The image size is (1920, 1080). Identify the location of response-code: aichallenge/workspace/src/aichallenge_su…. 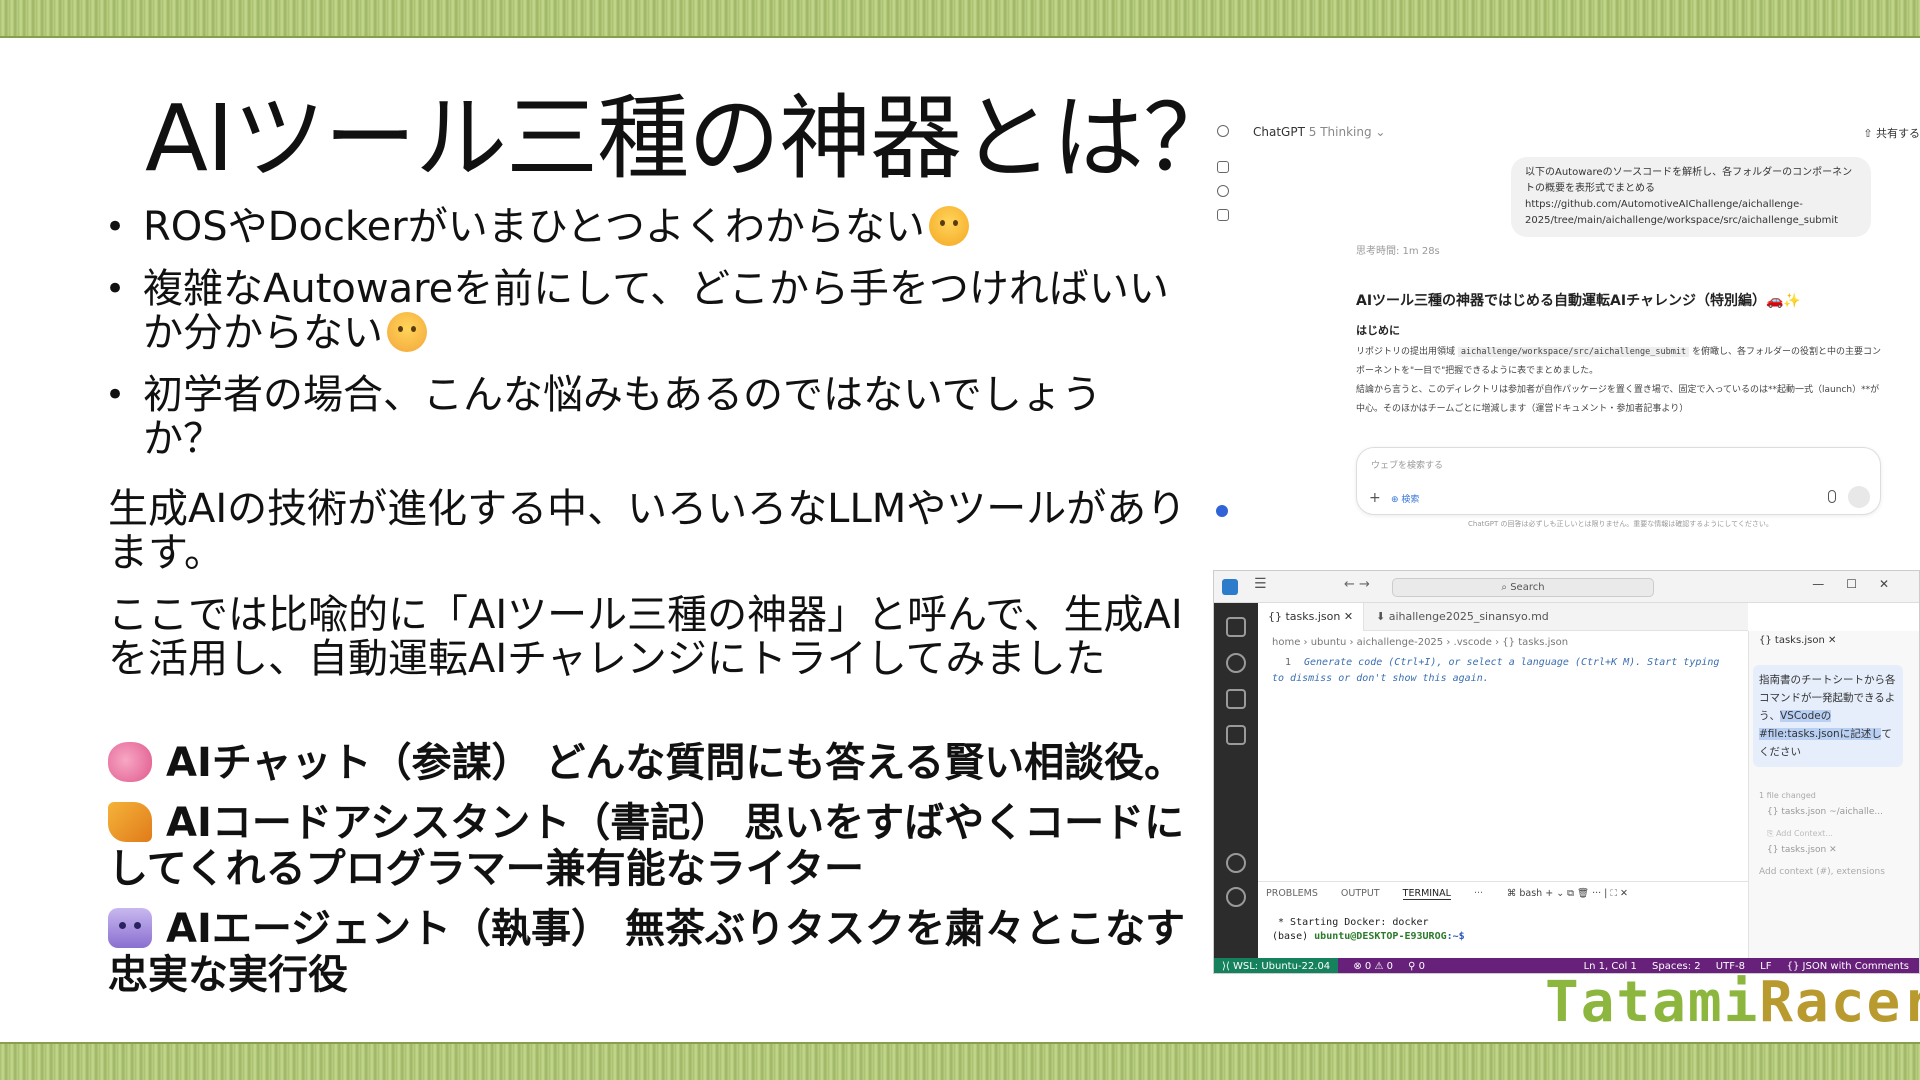
(1573, 352).